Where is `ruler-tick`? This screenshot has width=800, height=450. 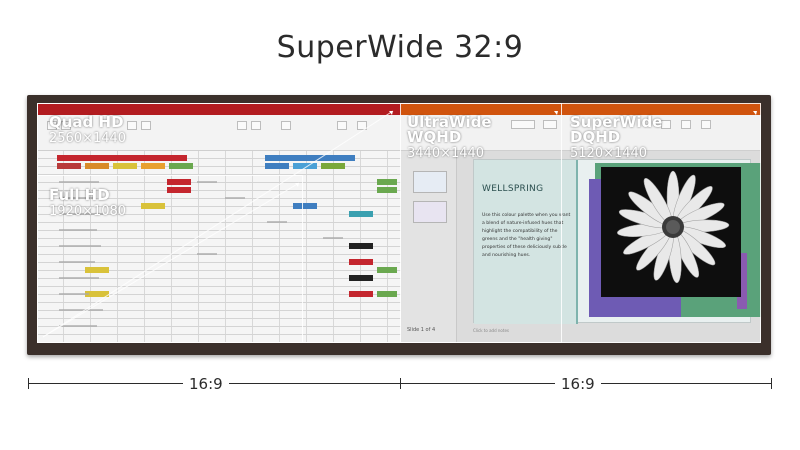
ruler-tick is located at coordinates (771, 383).